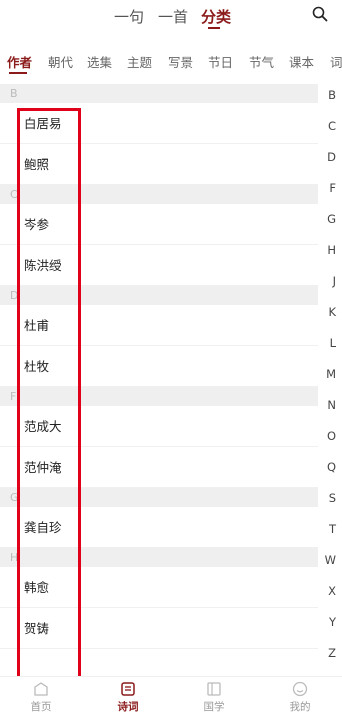 This screenshot has height=720, width=342. I want to click on nav-label: 我的, so click(300, 707).